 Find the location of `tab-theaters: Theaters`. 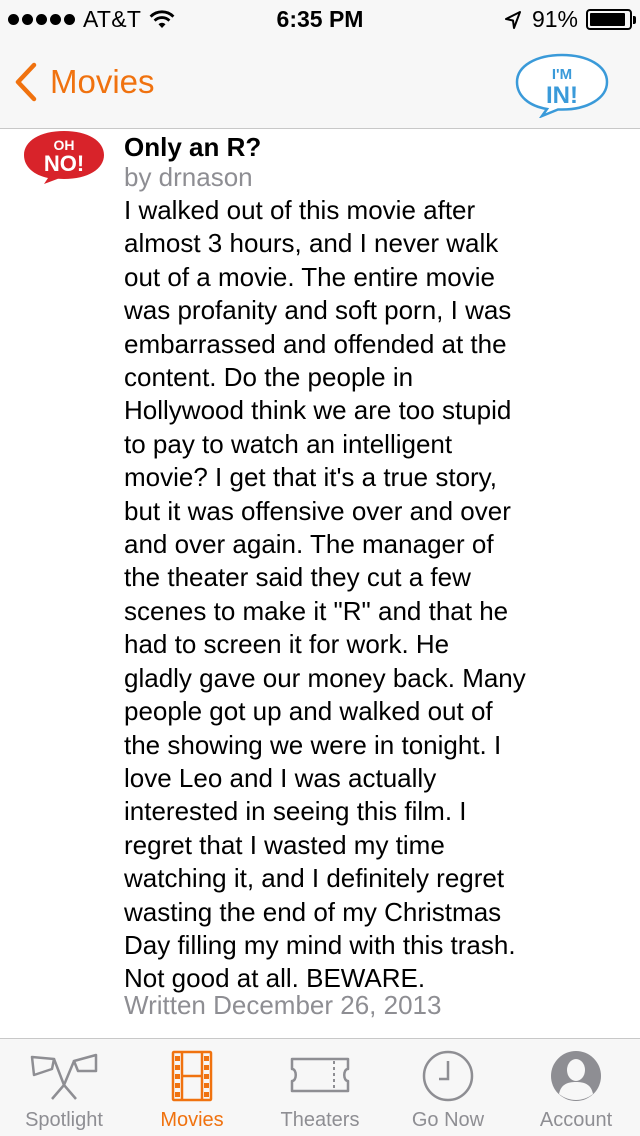

tab-theaters: Theaters is located at coordinates (320, 1087).